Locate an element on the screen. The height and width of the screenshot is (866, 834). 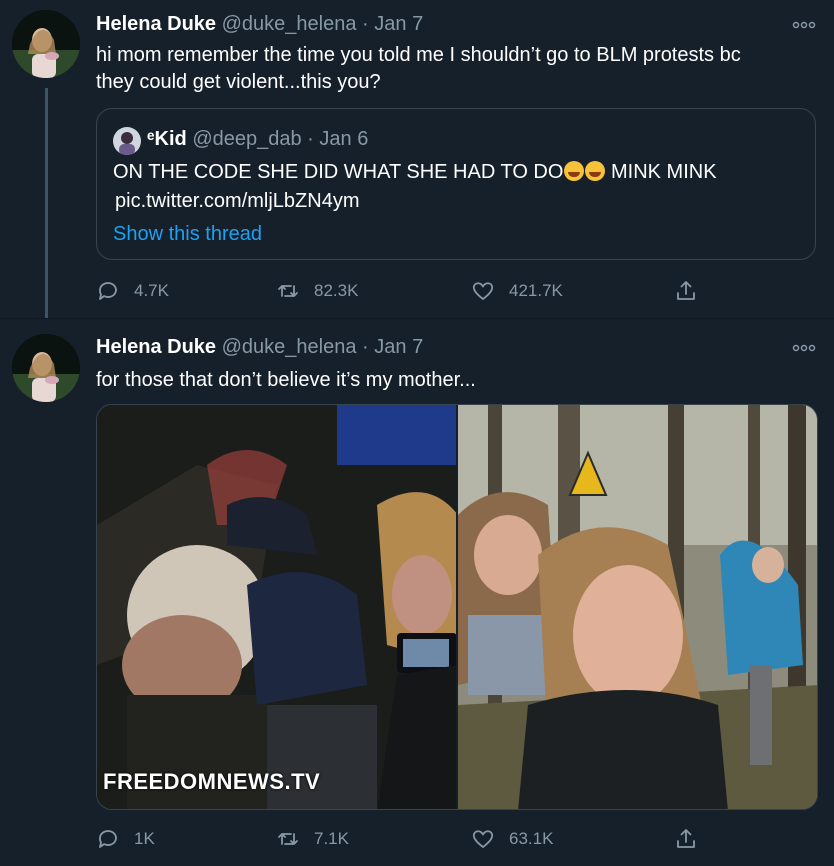
show-thread-link: Show this thread is located at coordinates (187, 234).